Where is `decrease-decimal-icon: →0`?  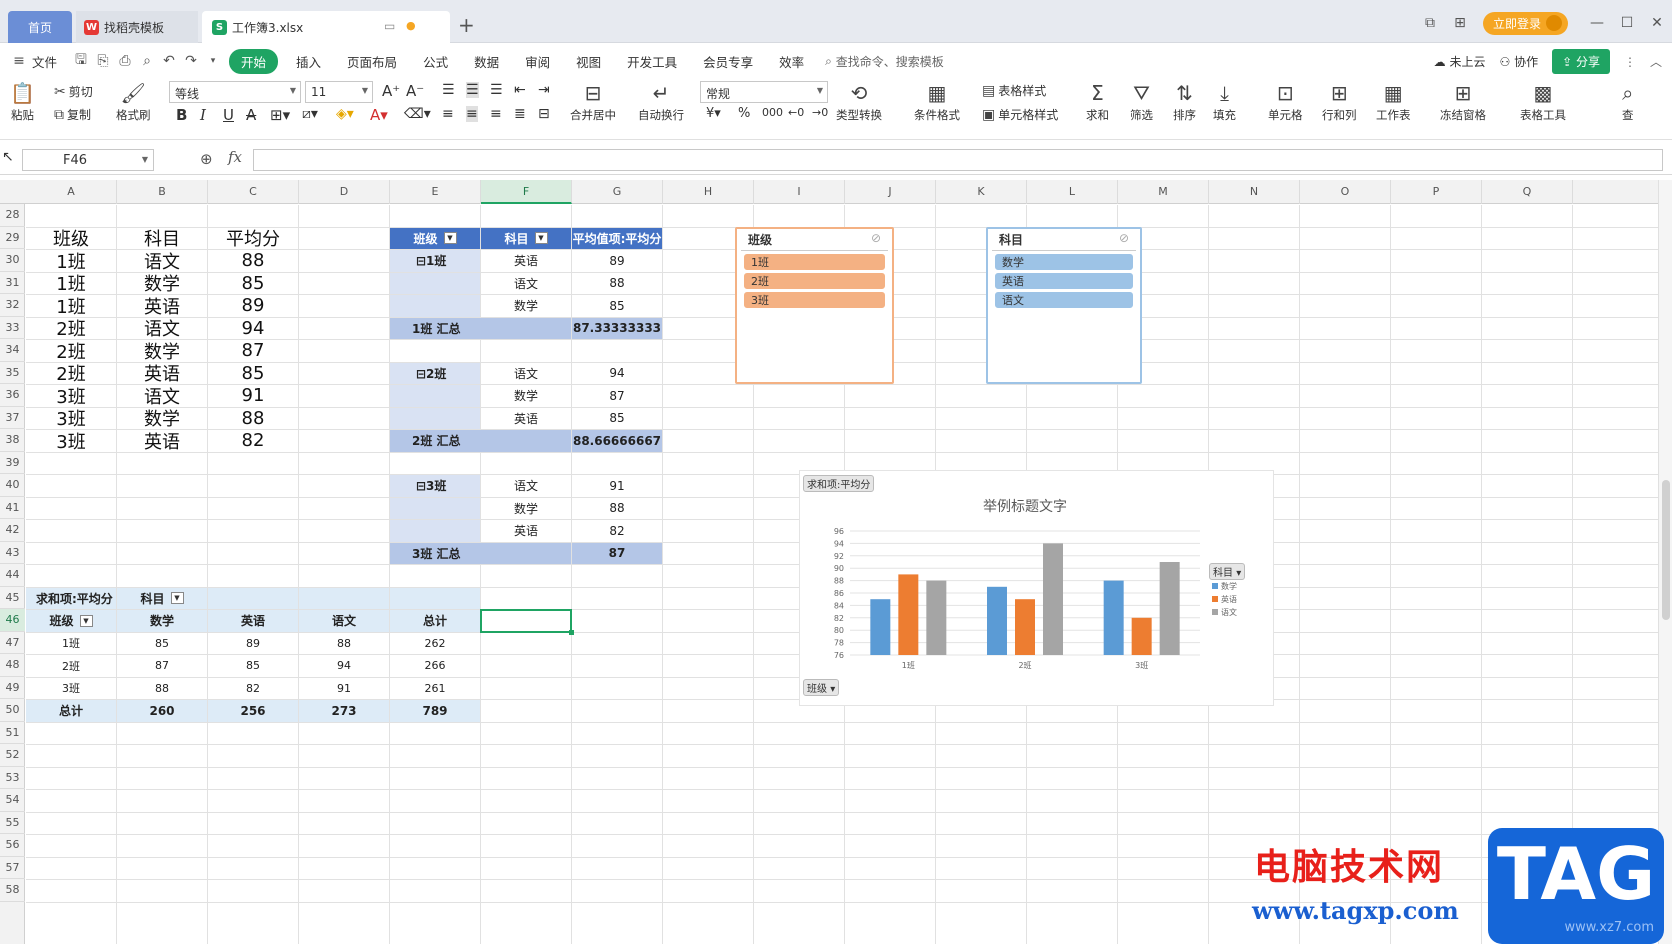 decrease-decimal-icon: →0 is located at coordinates (820, 112).